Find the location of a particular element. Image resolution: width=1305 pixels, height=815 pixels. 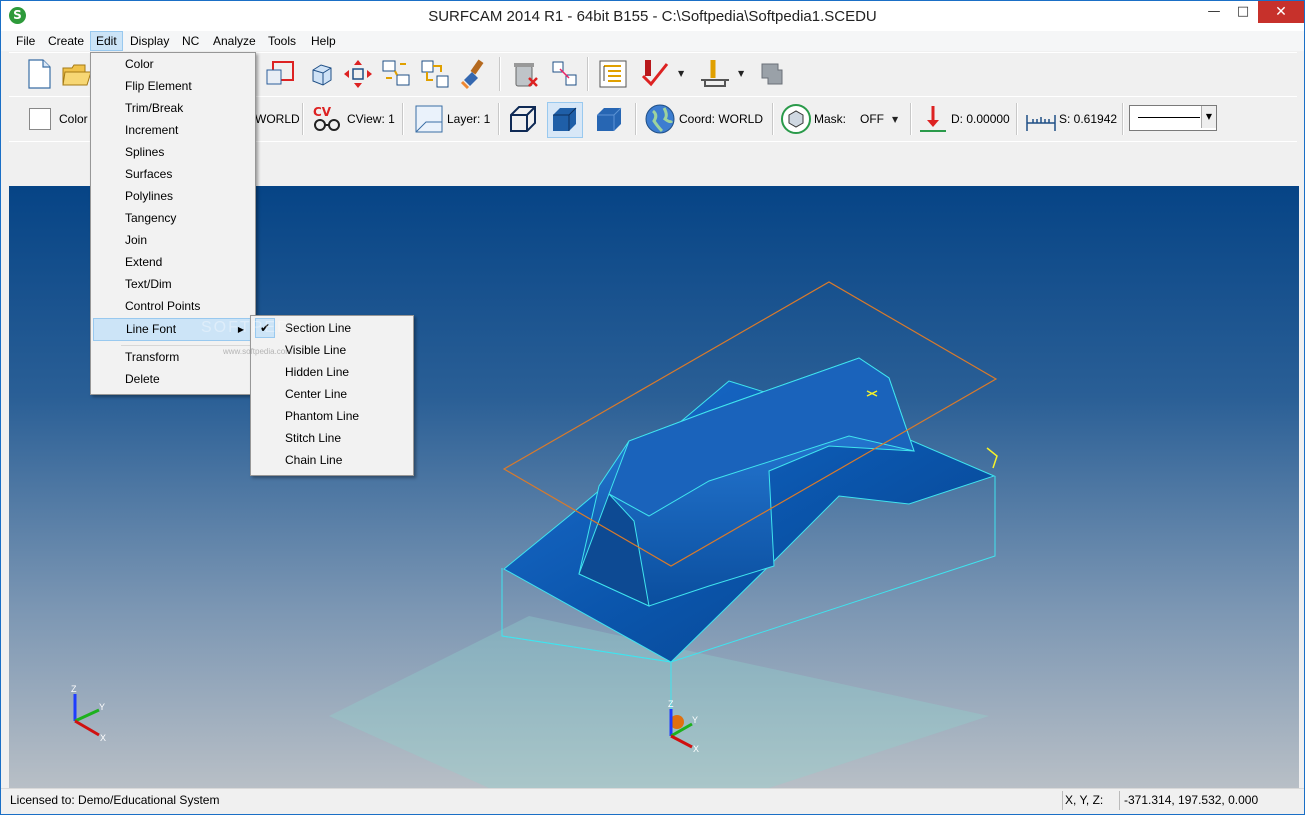

shaded-view-icon is located at coordinates (609, 119).